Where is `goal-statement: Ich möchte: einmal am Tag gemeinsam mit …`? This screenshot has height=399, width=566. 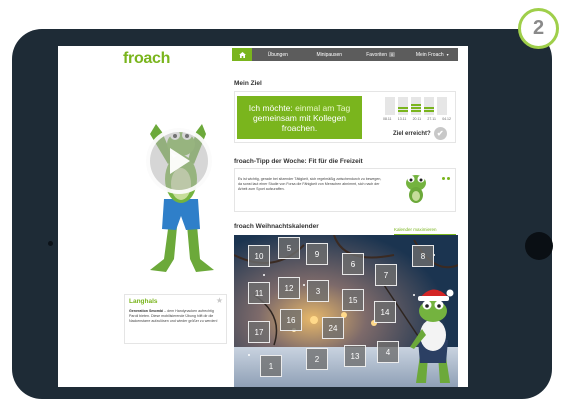
goal-statement: Ich möchte: einmal am Tag gemeinsam mit … is located at coordinates (299, 117).